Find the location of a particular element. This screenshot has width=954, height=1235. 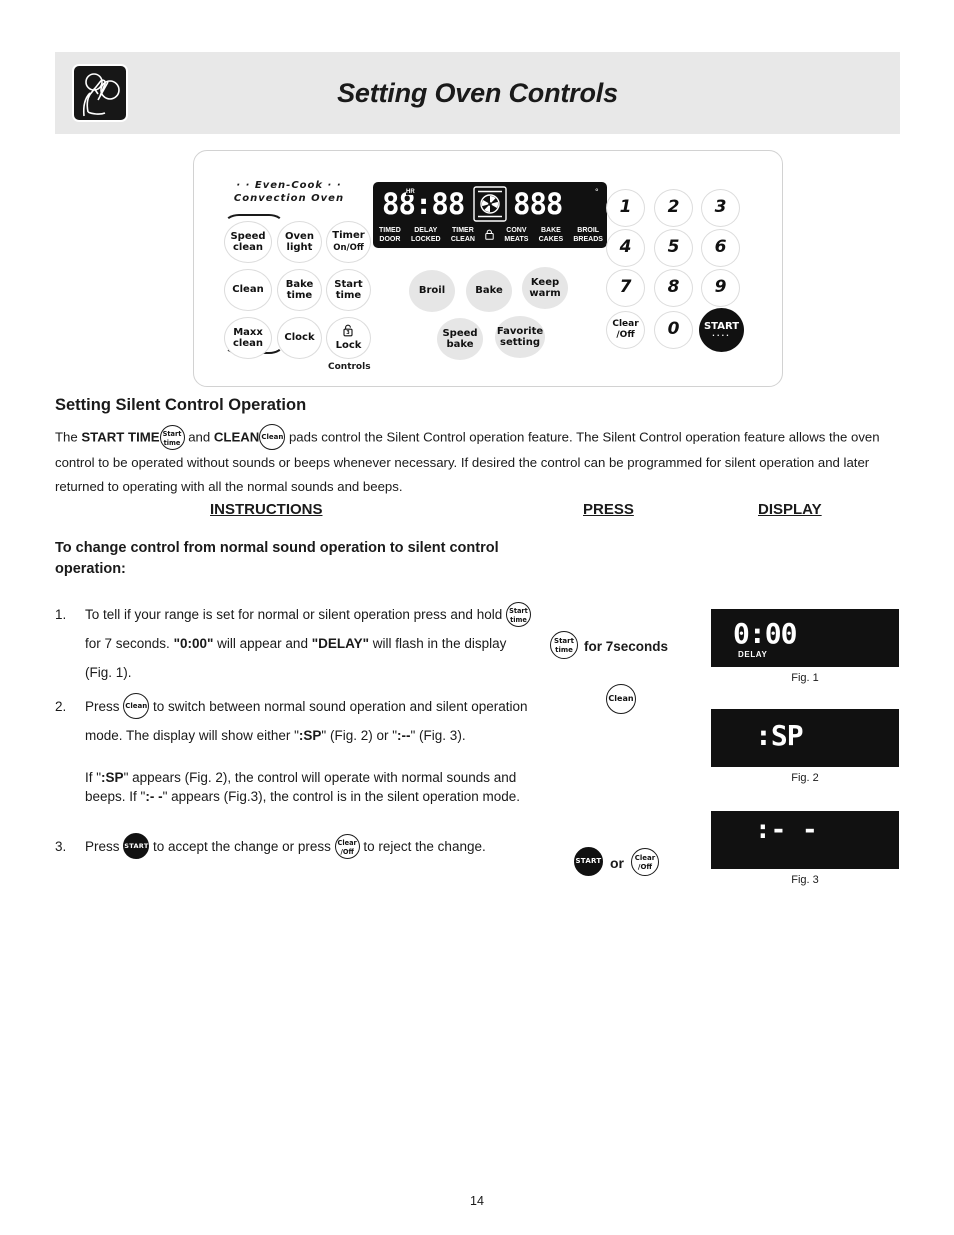

pad-label-l1: Maxx is located at coordinates (248, 332).